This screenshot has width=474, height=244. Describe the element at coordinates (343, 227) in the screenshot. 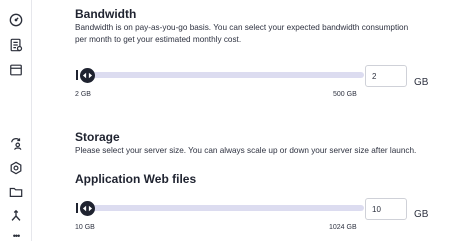

I see `app-files-max-label: 1024 GB` at that location.